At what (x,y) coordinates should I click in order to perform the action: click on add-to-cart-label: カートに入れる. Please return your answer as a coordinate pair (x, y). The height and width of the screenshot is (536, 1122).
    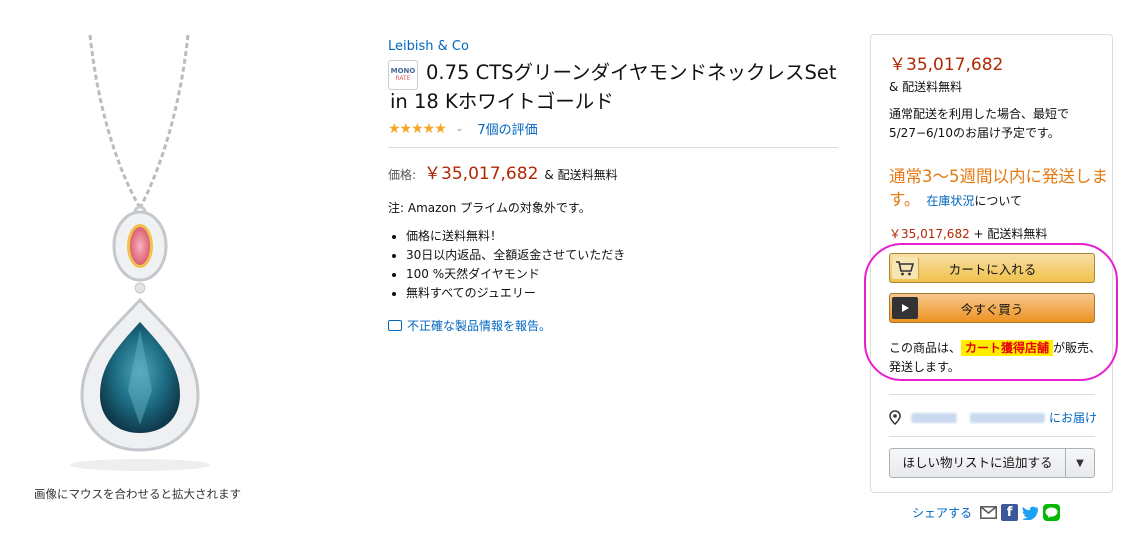
    Looking at the image, I should click on (992, 269).